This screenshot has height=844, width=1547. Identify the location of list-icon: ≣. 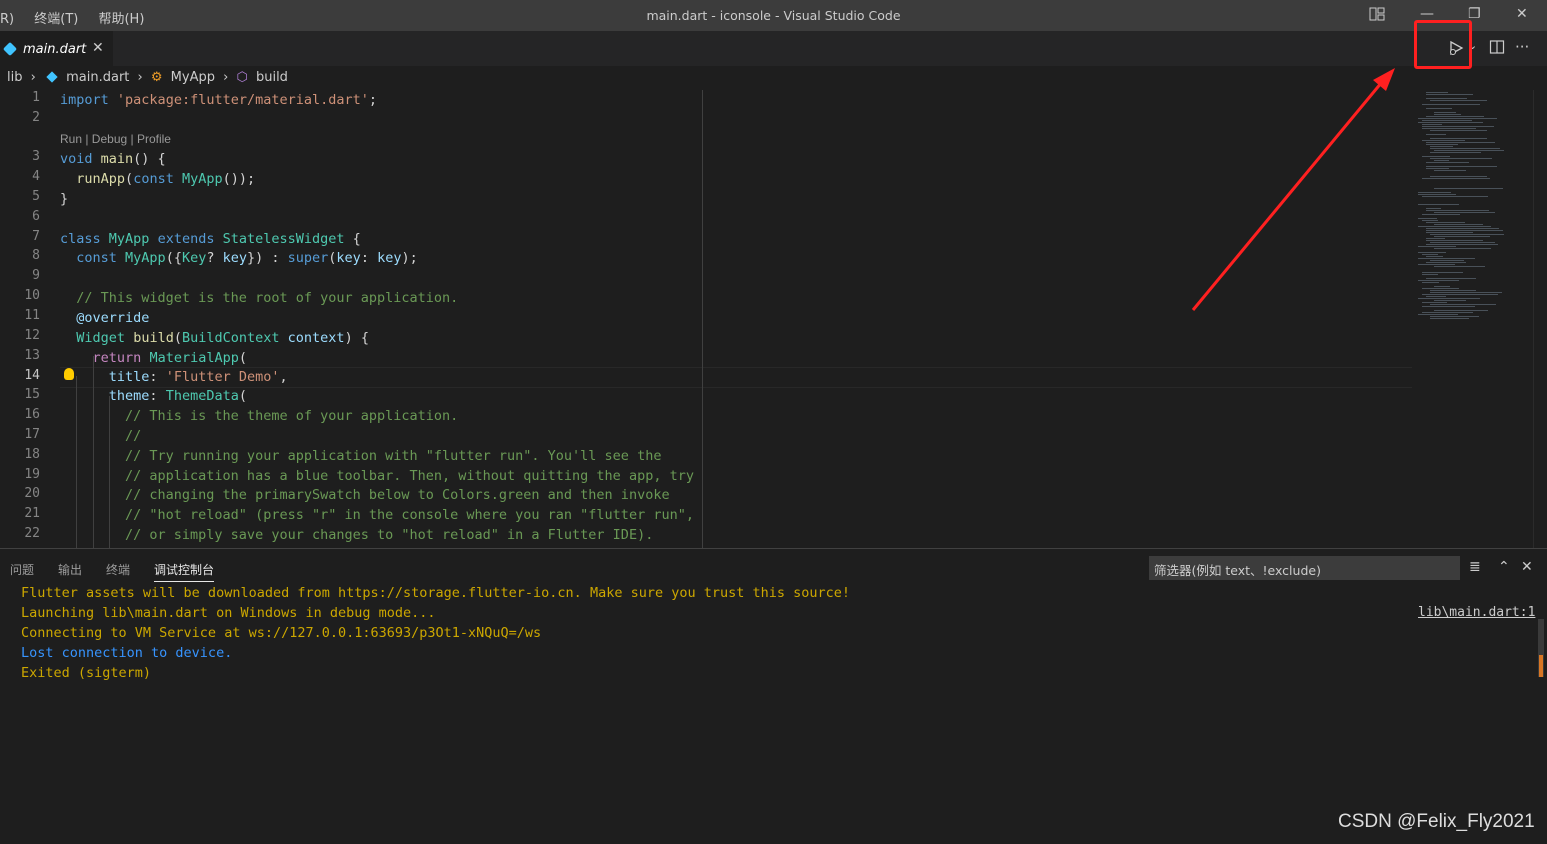
(1475, 567).